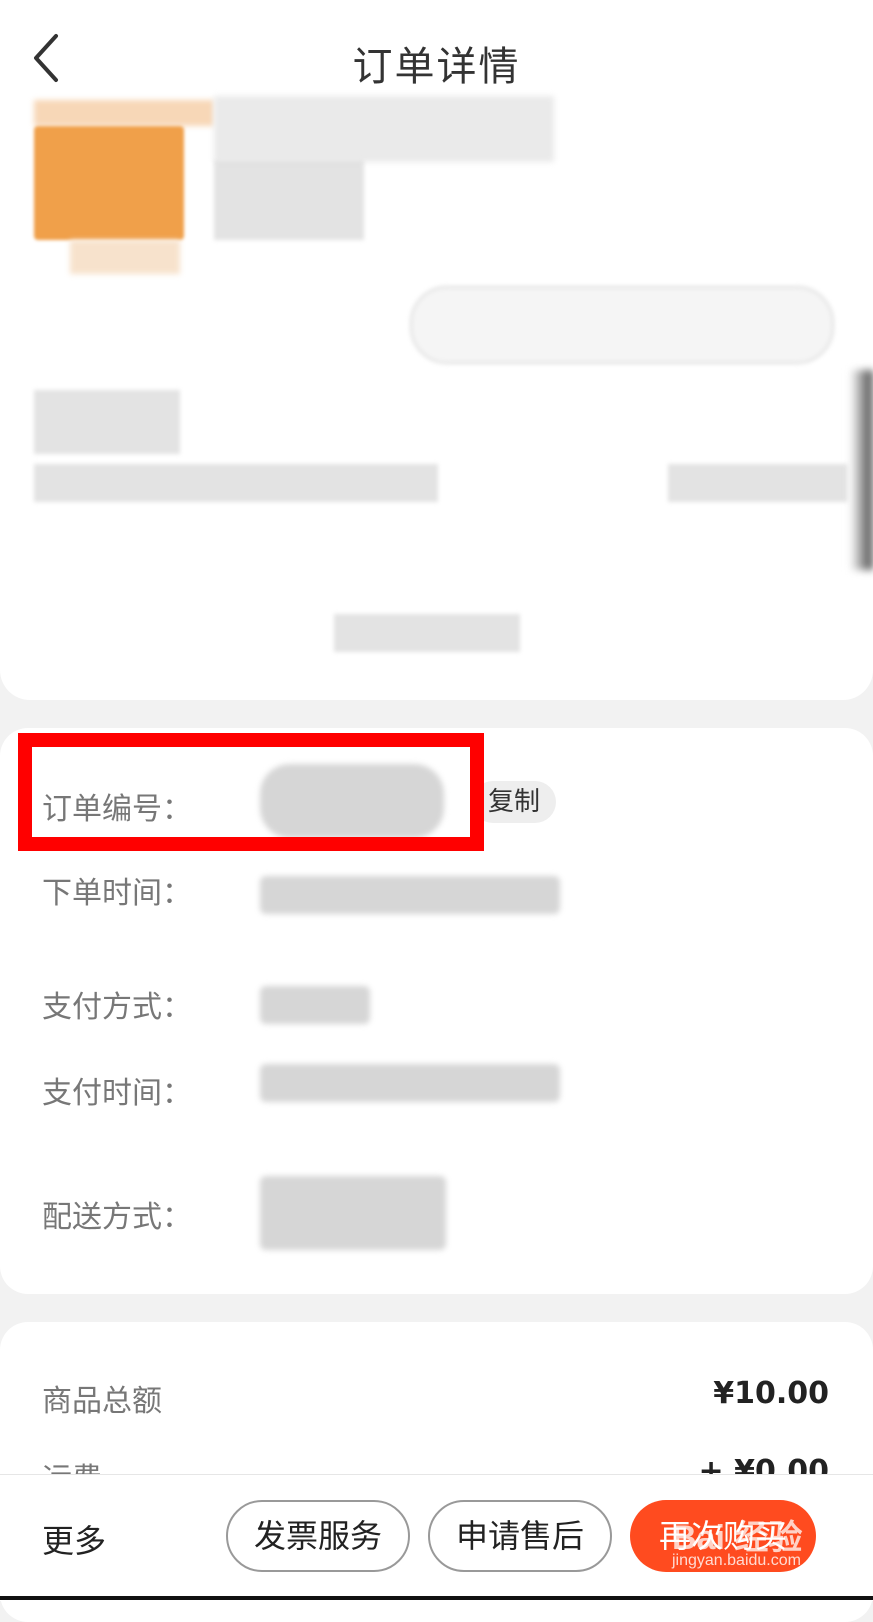 Image resolution: width=873 pixels, height=1622 pixels. Describe the element at coordinates (736, 1560) in the screenshot. I see `watermark-url: jingyan.baidu.com` at that location.